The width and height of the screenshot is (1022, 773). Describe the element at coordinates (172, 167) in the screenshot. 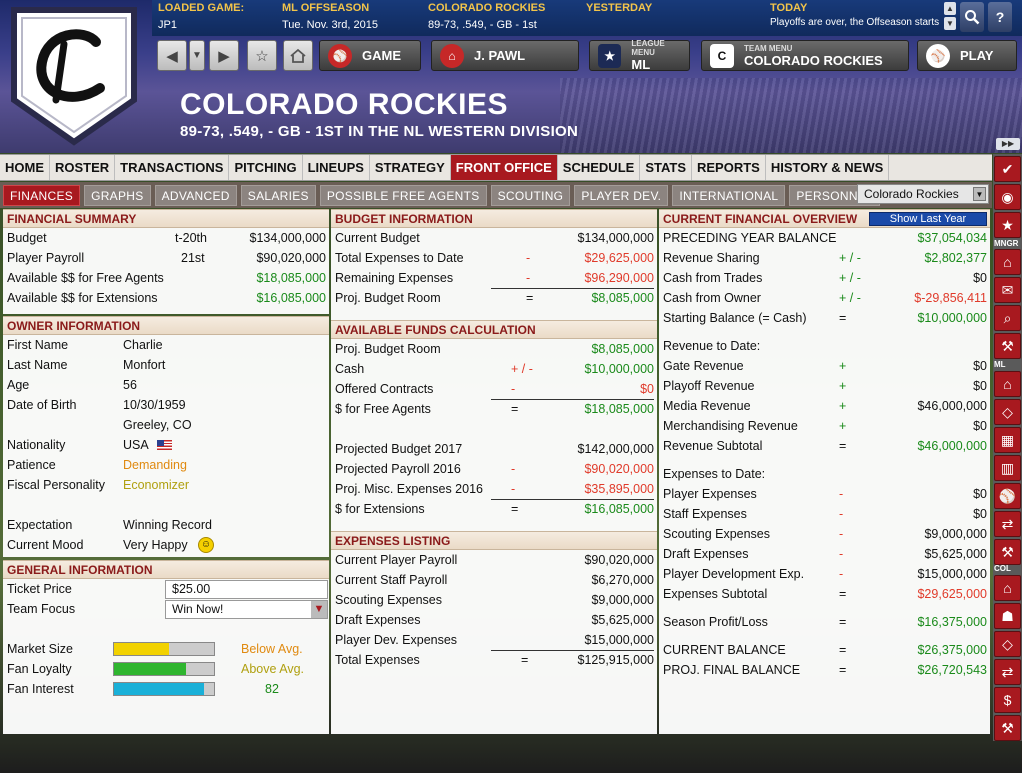

I see `menu-transactions: TRANSACTIONS` at that location.